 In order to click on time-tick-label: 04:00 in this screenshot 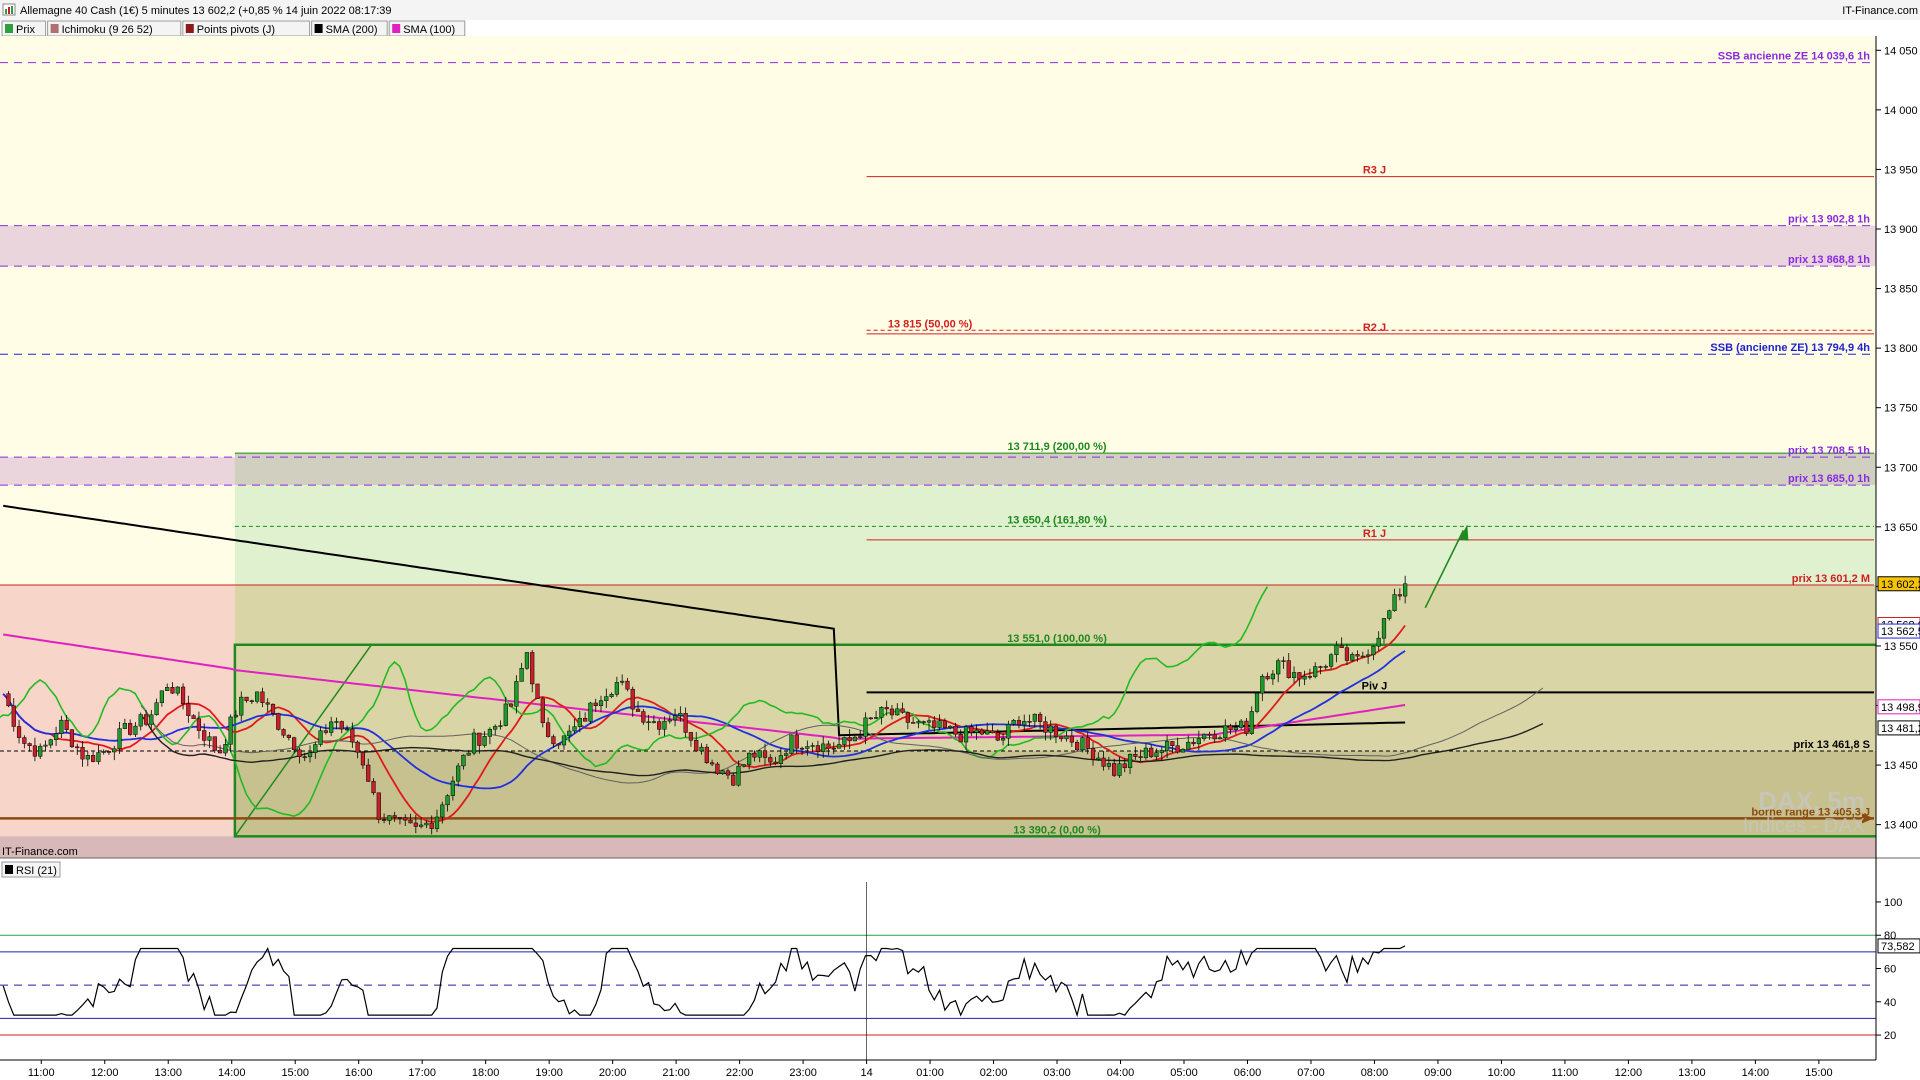, I will do `click(1121, 1073)`.